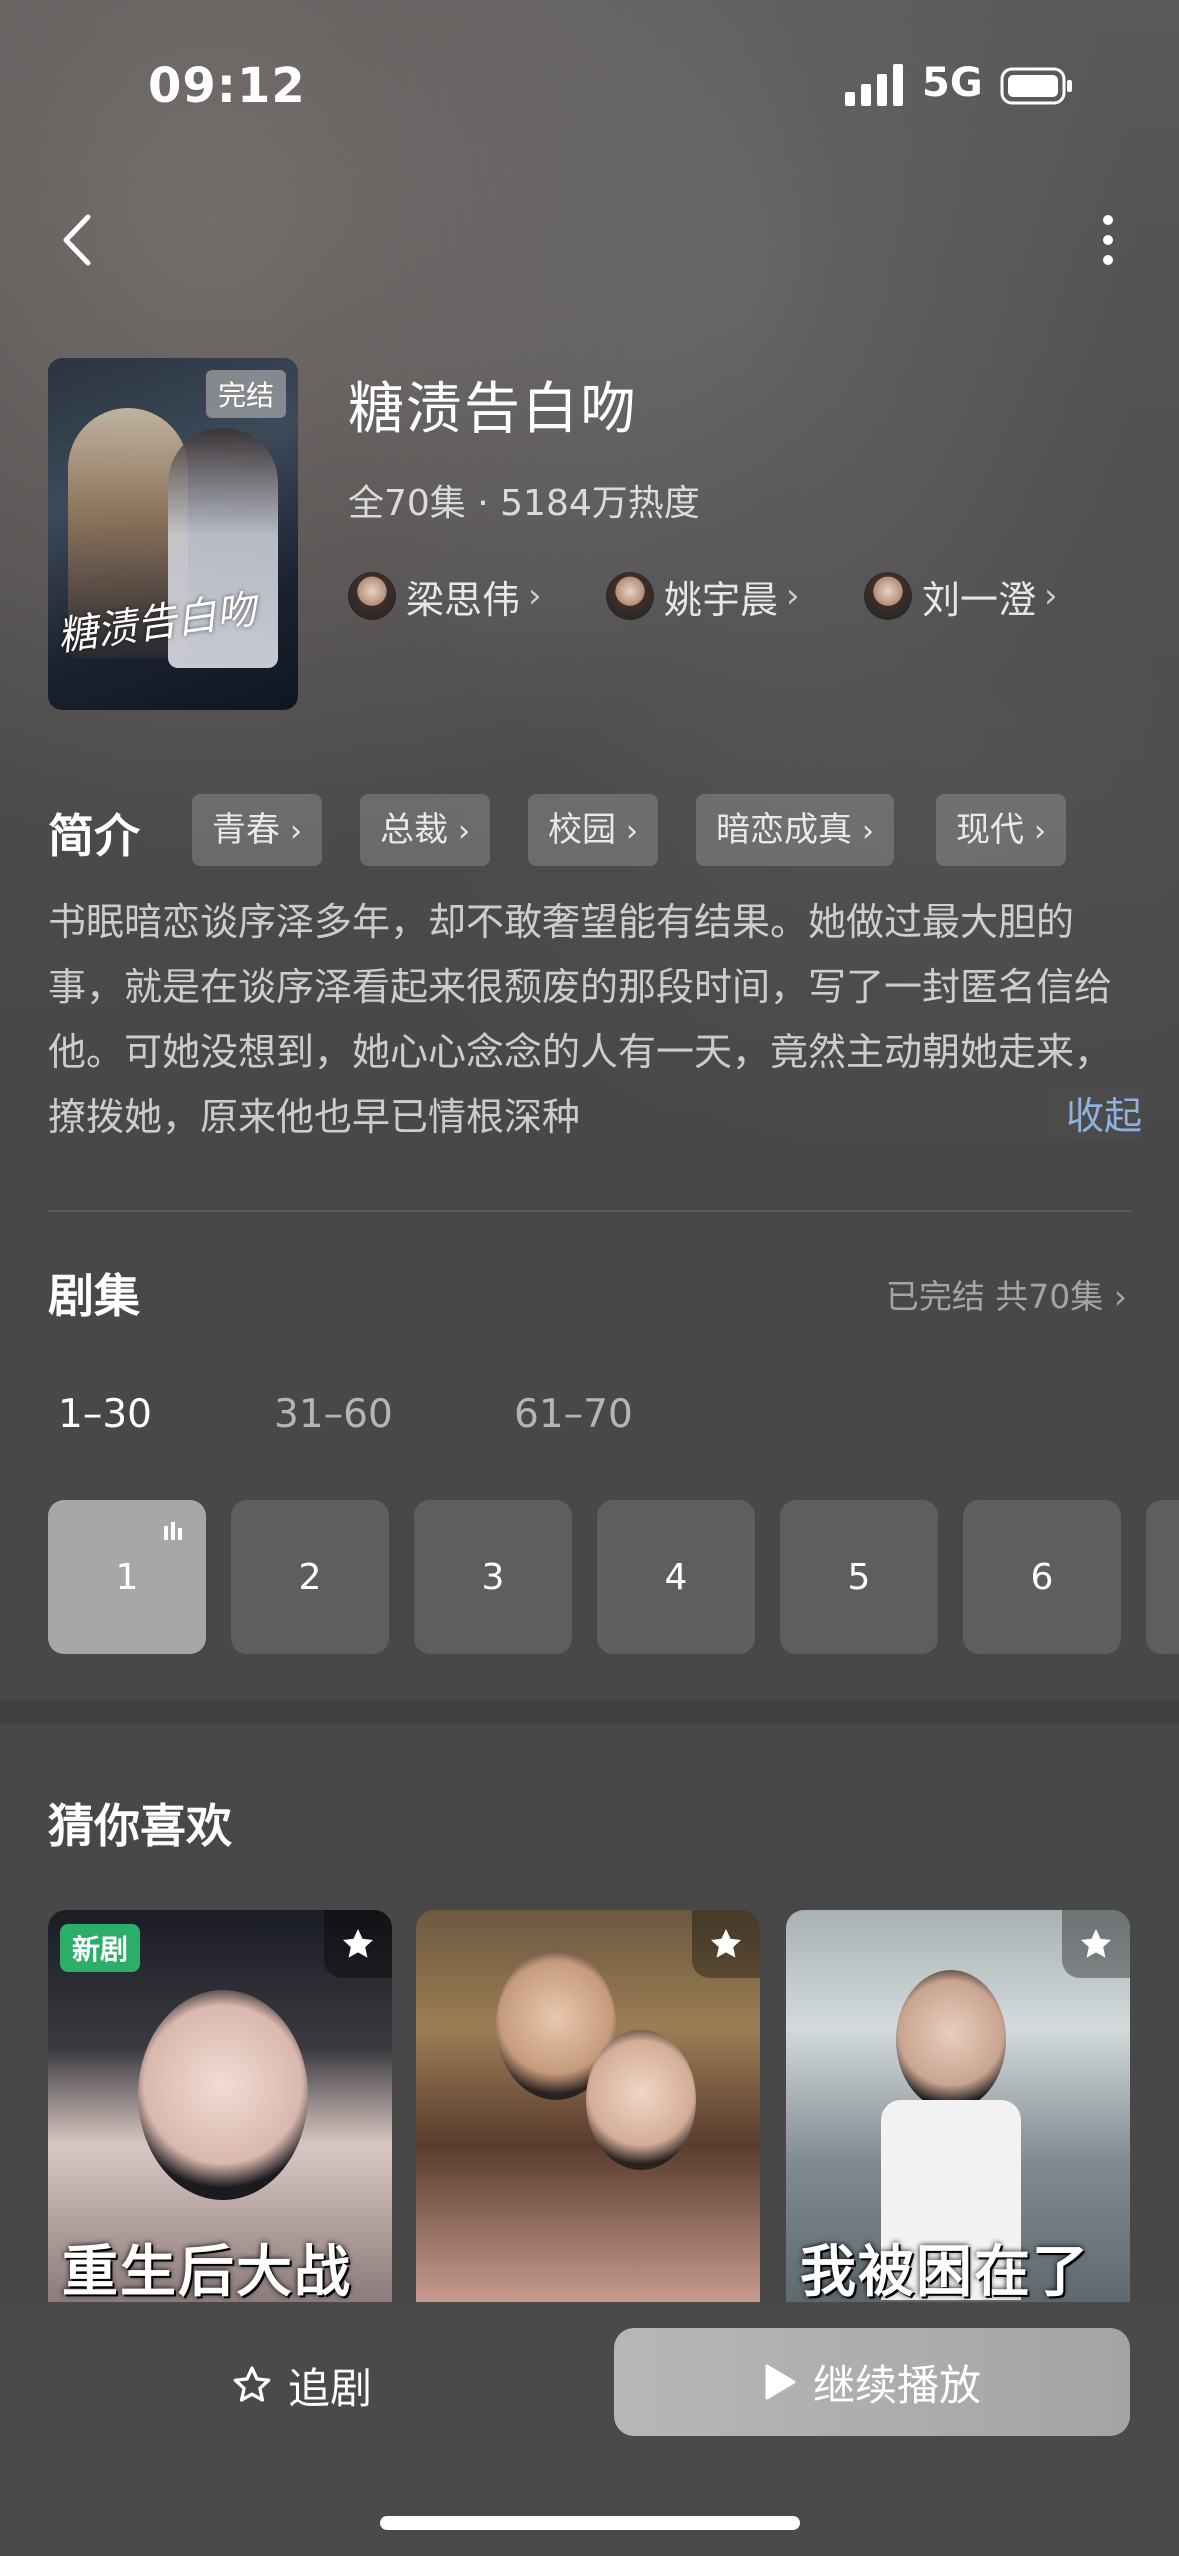  What do you see at coordinates (979, 599) in the screenshot?
I see `cast-name: 刘一澄` at bounding box center [979, 599].